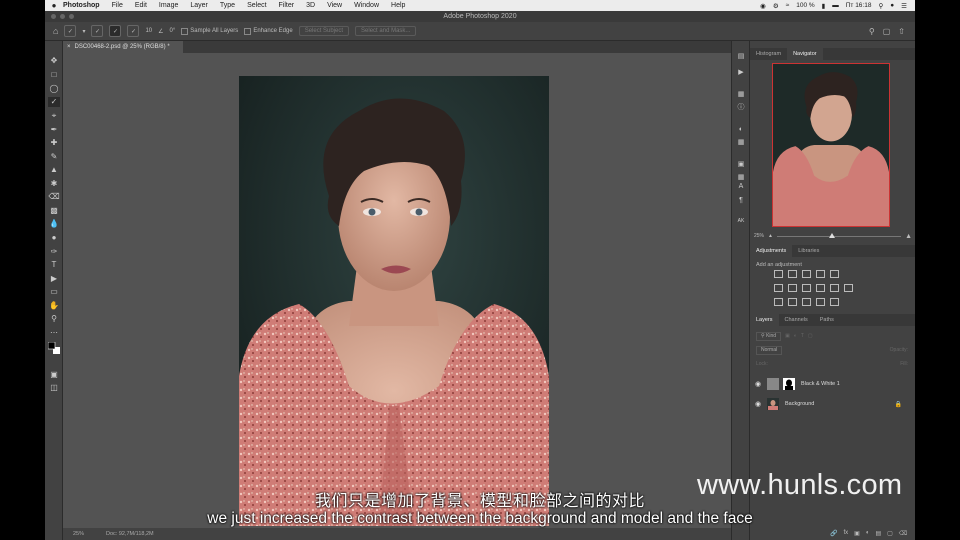 The width and height of the screenshot is (960, 540). I want to click on siri-icon: ●, so click(892, 5).